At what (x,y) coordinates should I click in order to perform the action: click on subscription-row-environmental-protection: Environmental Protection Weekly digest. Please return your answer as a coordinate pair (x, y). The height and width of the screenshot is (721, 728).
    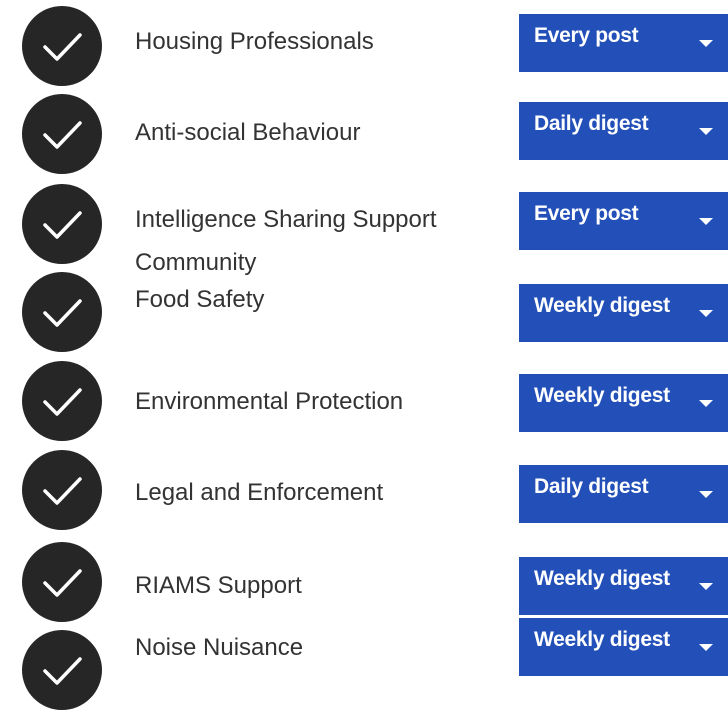
    Looking at the image, I should click on (364, 405).